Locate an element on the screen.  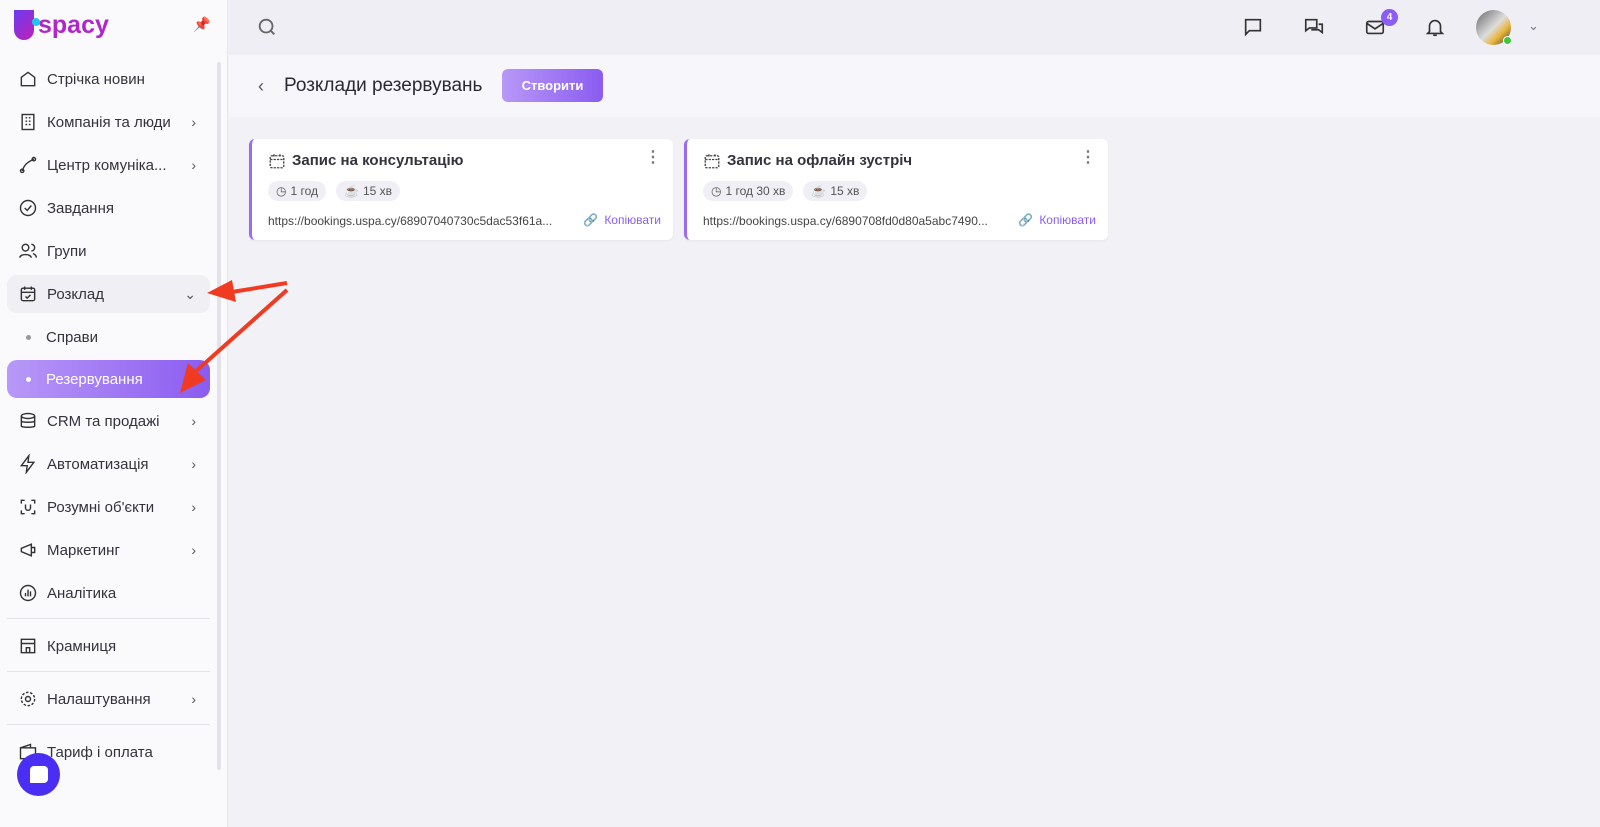
duration-chip: ◷ 1 год 30 хв is located at coordinates (748, 191).